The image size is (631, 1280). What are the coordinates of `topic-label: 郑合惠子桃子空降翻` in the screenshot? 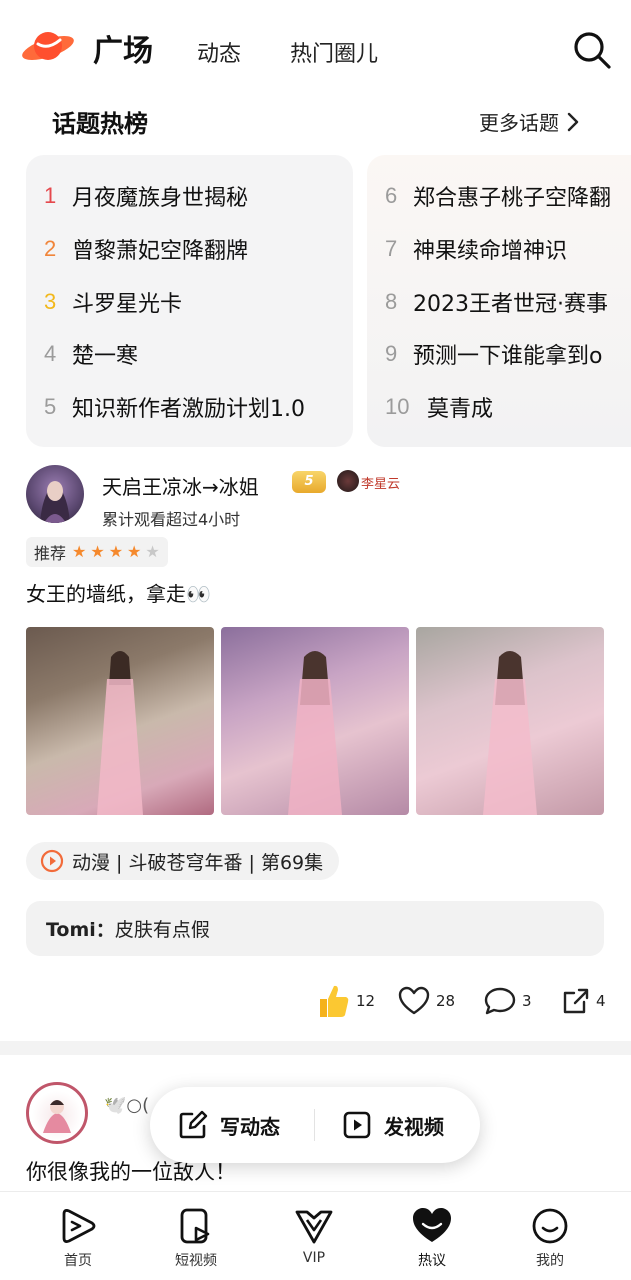 It's located at (512, 198).